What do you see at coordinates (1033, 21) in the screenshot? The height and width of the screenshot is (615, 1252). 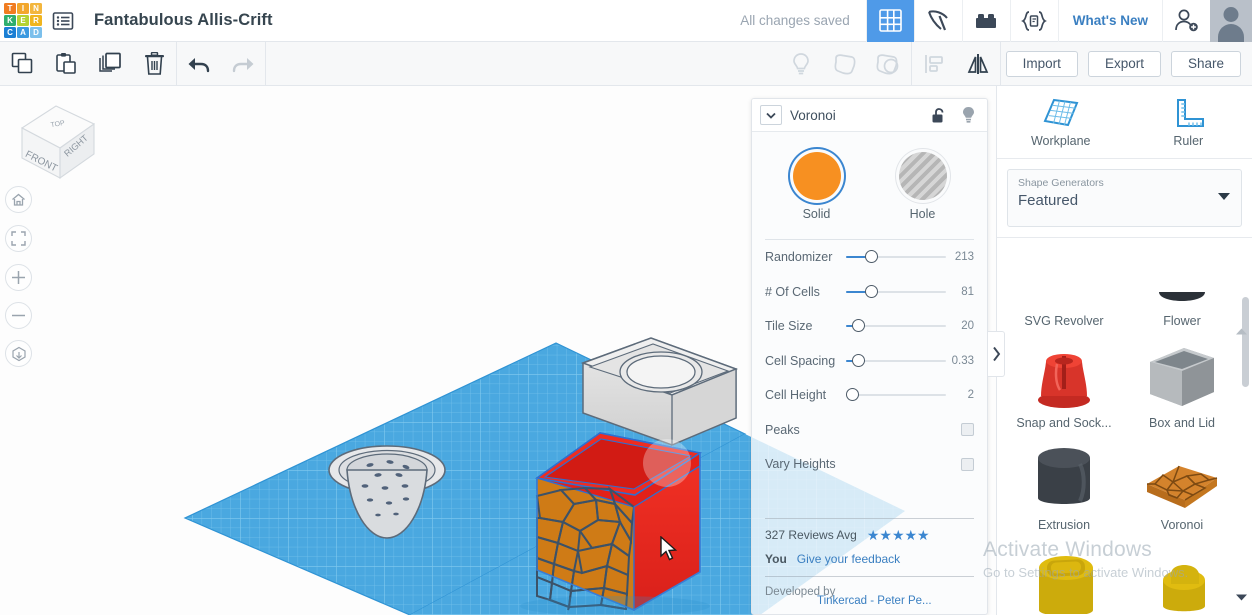 I see `codeblocks-icon` at bounding box center [1033, 21].